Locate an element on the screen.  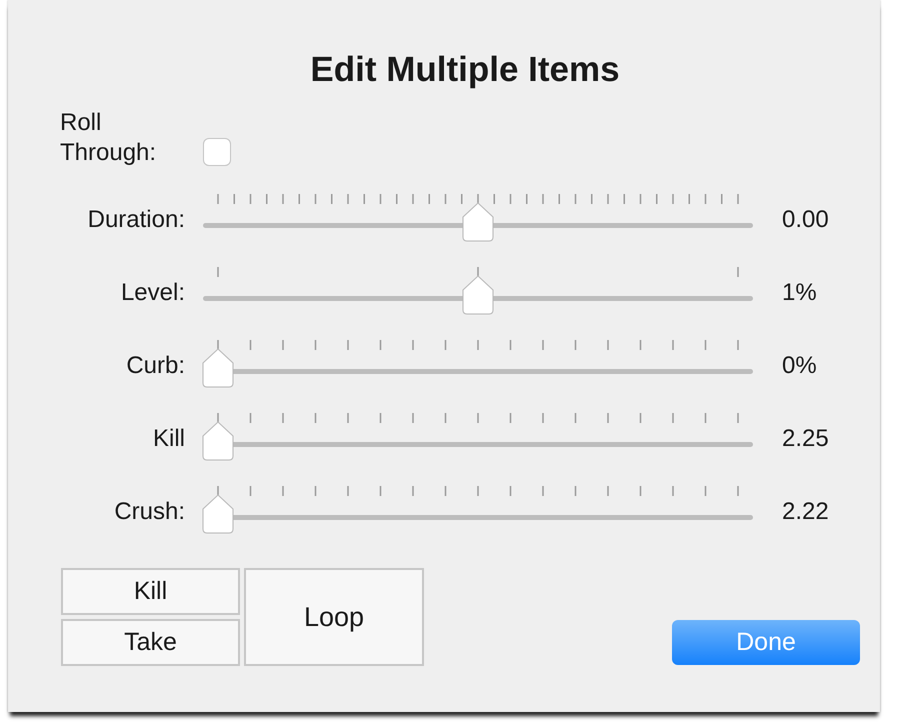
slider-label: Level: is located at coordinates (152, 292).